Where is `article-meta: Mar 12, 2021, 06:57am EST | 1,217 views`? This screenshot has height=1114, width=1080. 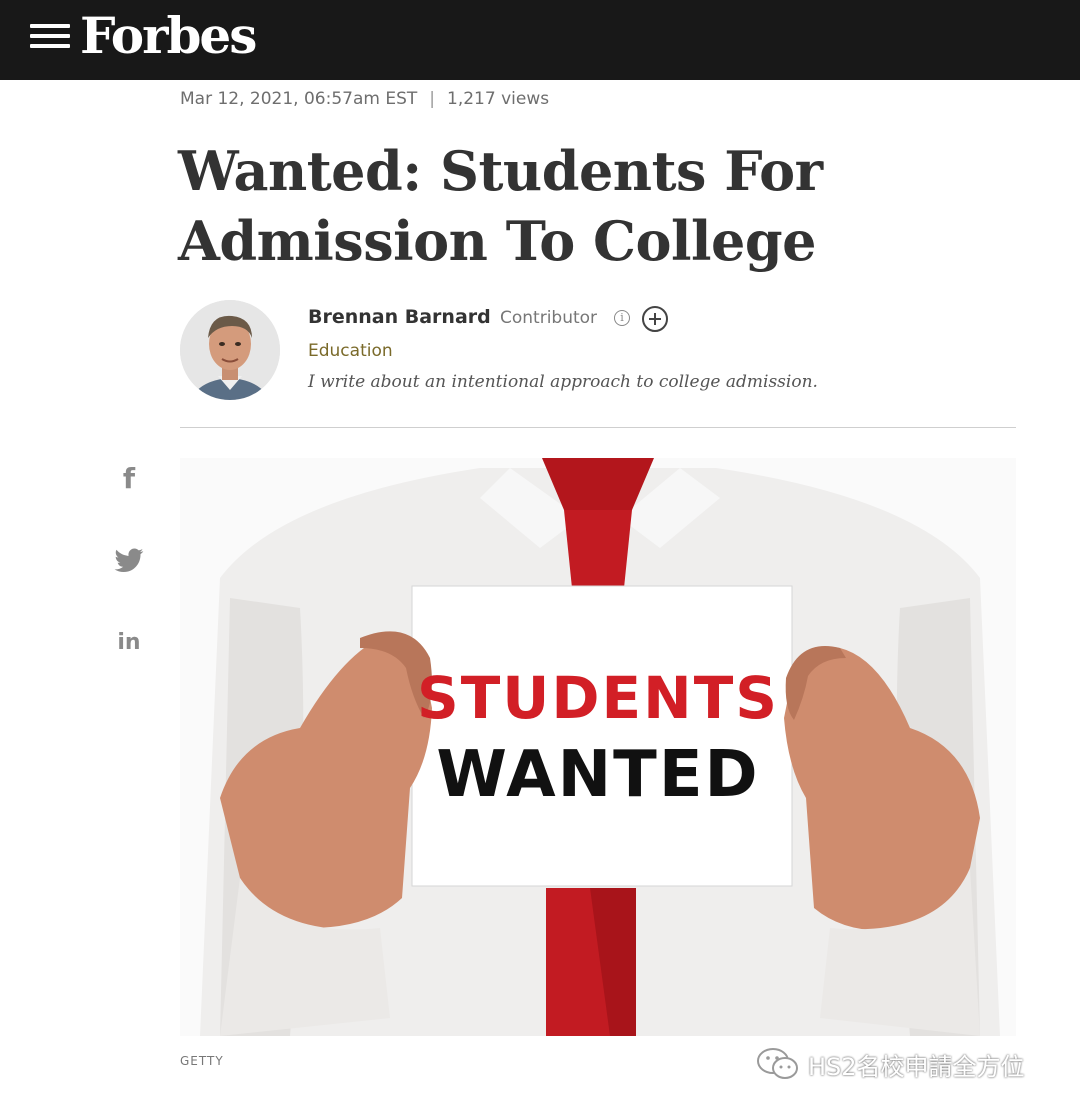
article-meta: Mar 12, 2021, 06:57am EST | 1,217 views is located at coordinates (364, 99).